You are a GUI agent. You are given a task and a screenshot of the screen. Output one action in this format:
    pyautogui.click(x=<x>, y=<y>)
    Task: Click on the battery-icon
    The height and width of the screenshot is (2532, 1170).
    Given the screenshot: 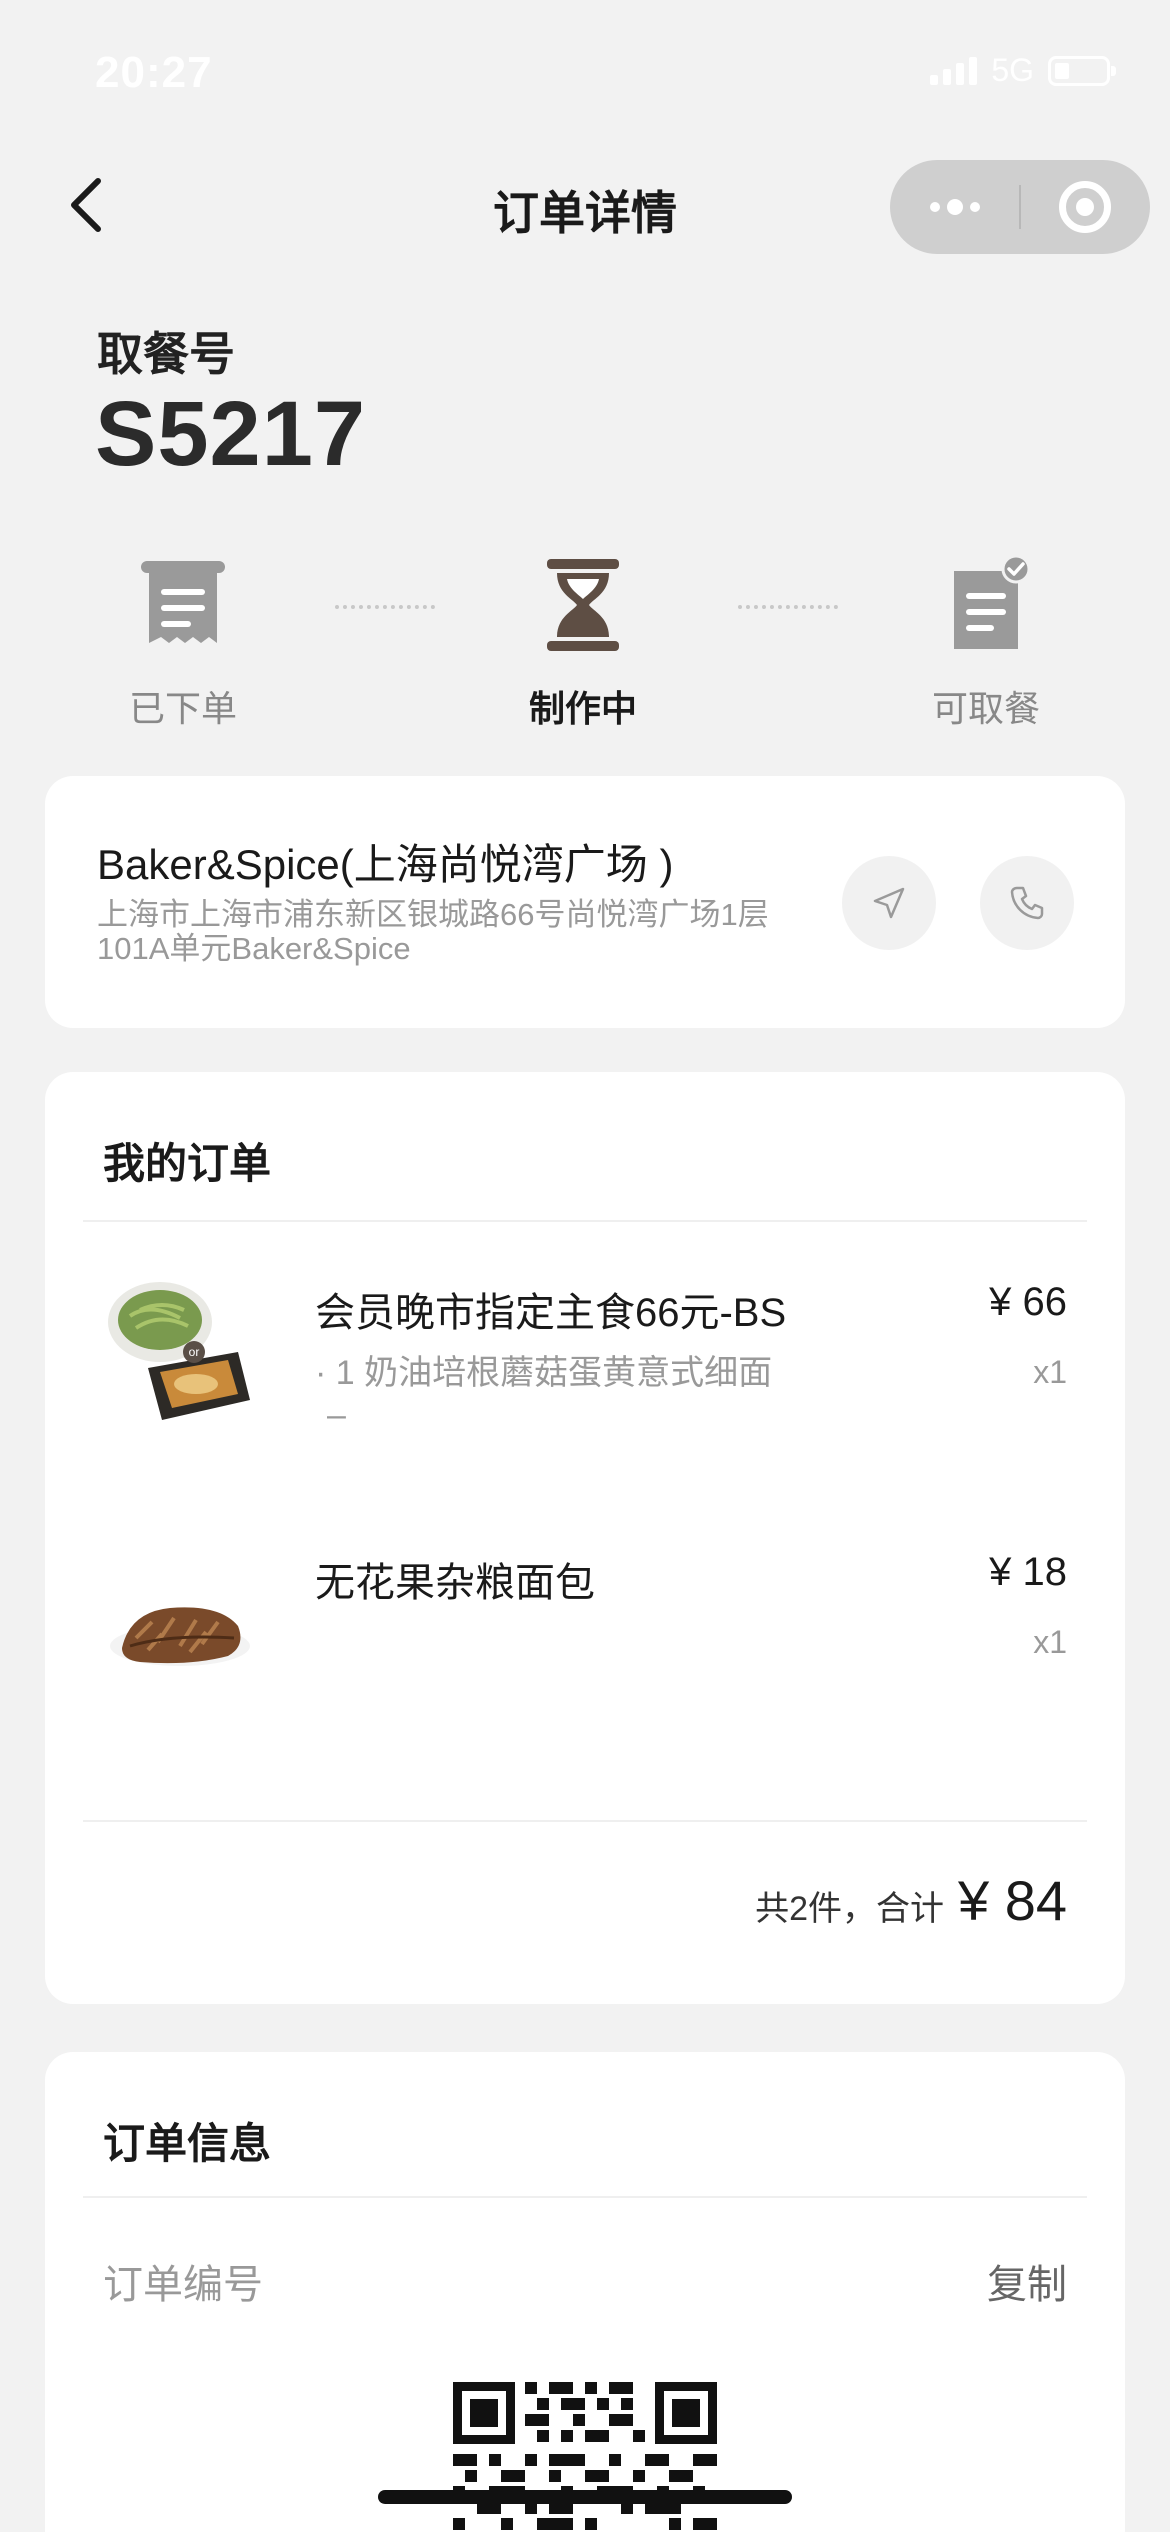 What is the action you would take?
    pyautogui.click(x=1082, y=70)
    